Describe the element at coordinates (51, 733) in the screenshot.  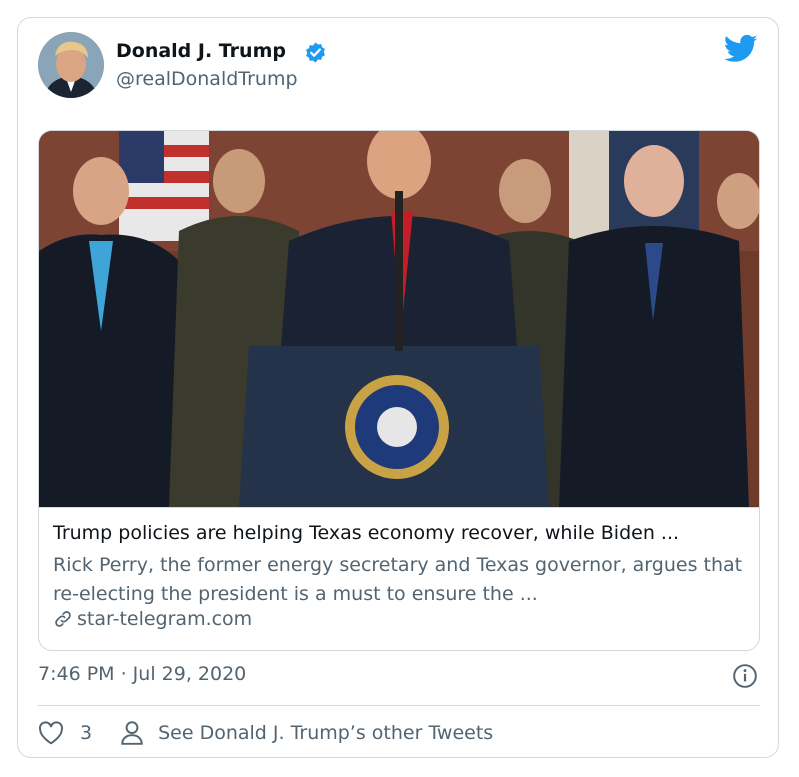
I see `heart-icon` at that location.